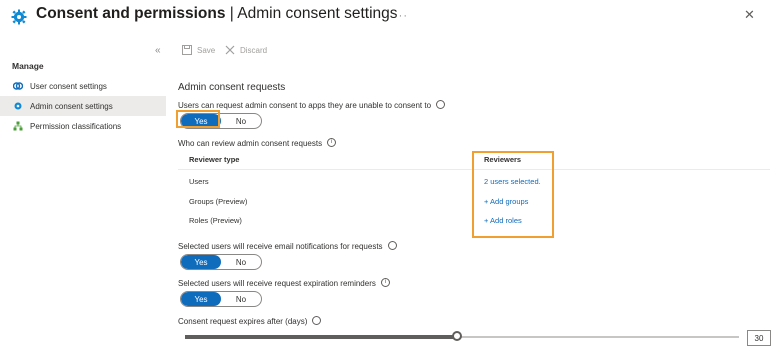  Describe the element at coordinates (215, 220) in the screenshot. I see `table-cell-type: Roles (Preview)` at that location.